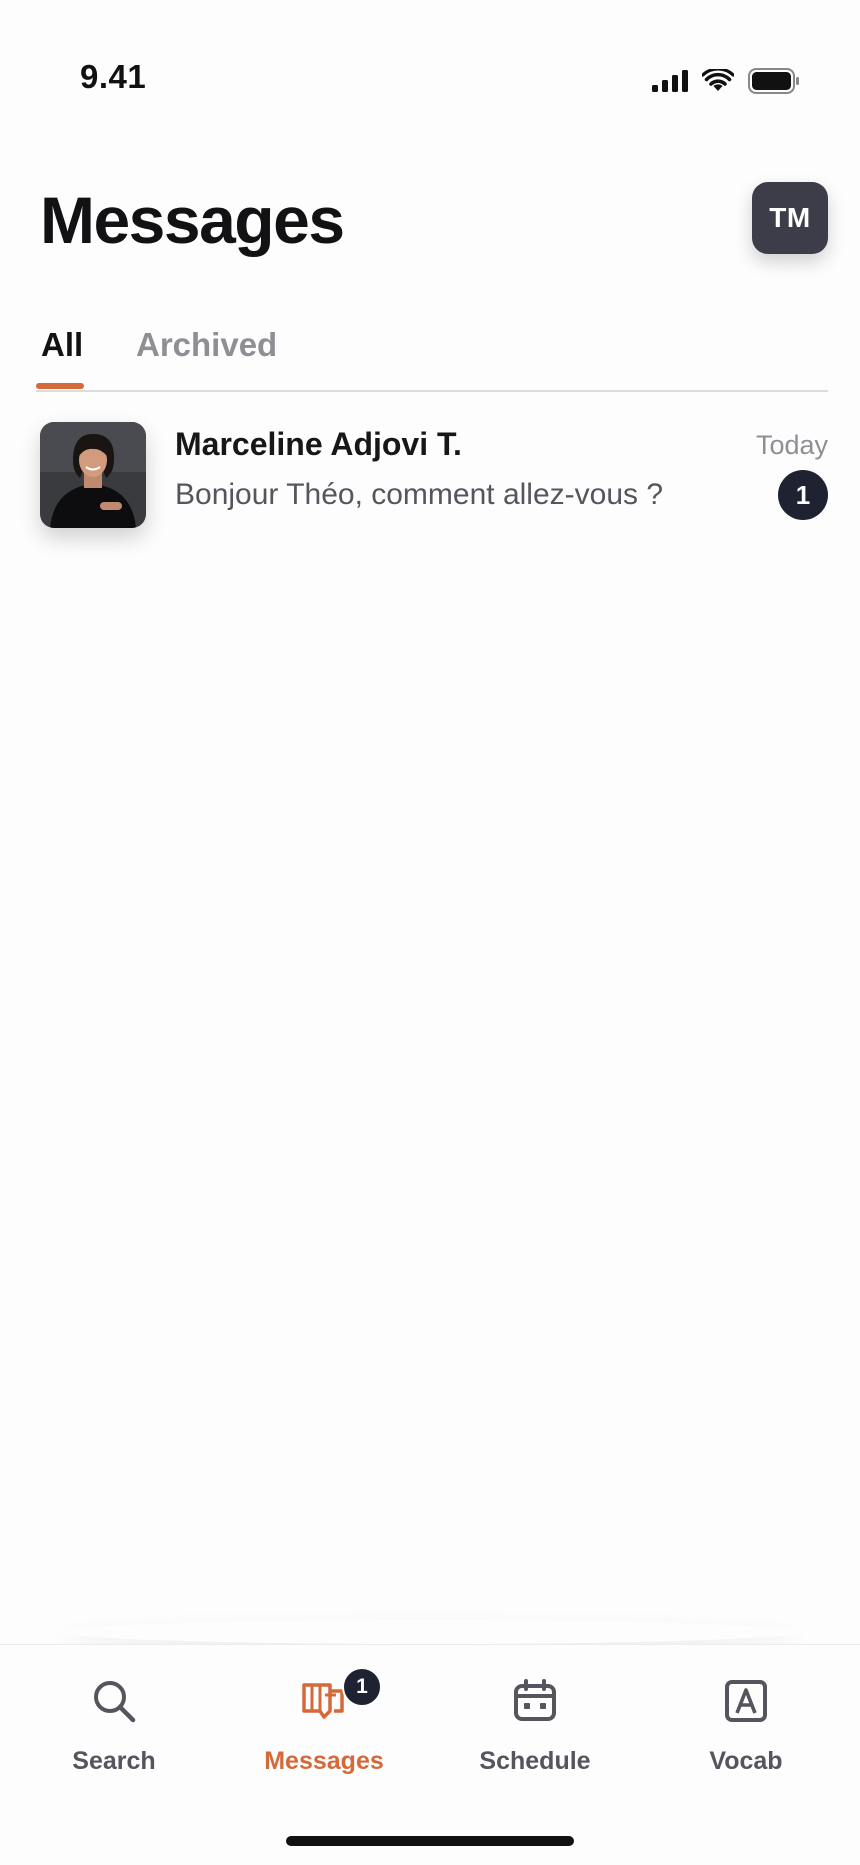 The width and height of the screenshot is (860, 1865). I want to click on tabbar-schedule: Schedule, so click(535, 1732).